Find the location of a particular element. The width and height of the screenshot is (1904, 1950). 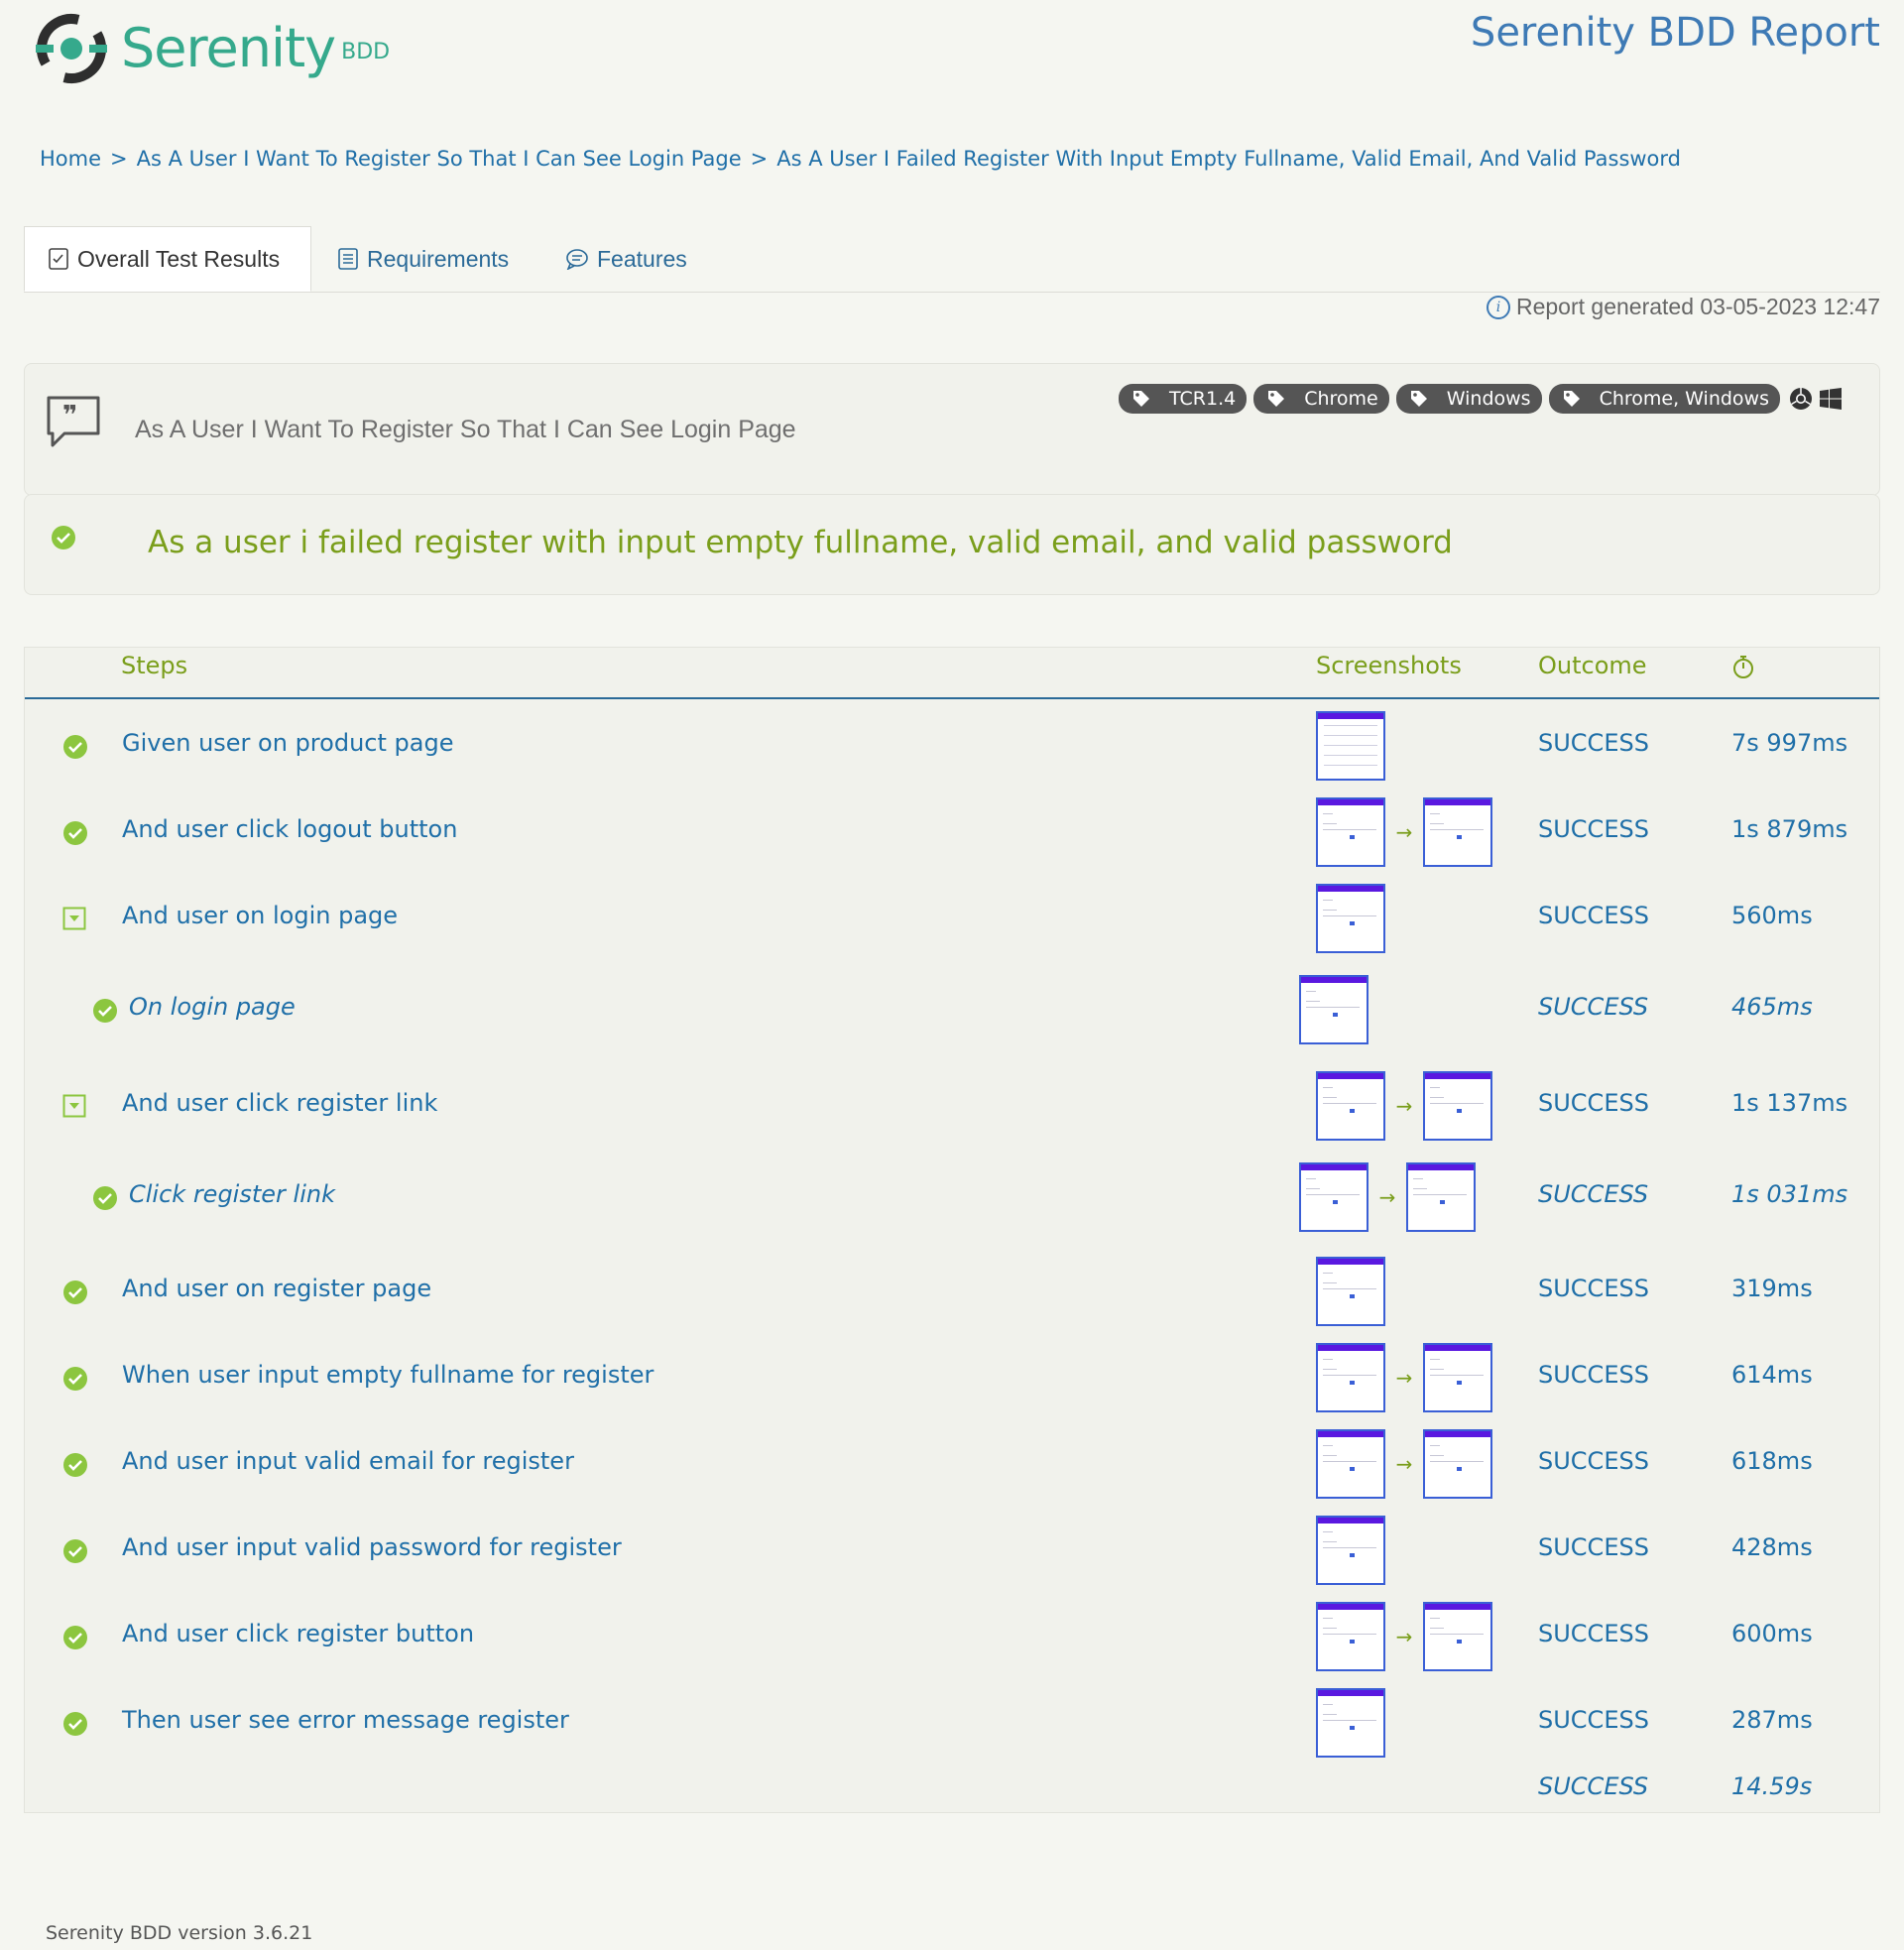

tag-badge: Windows is located at coordinates (1468, 399).